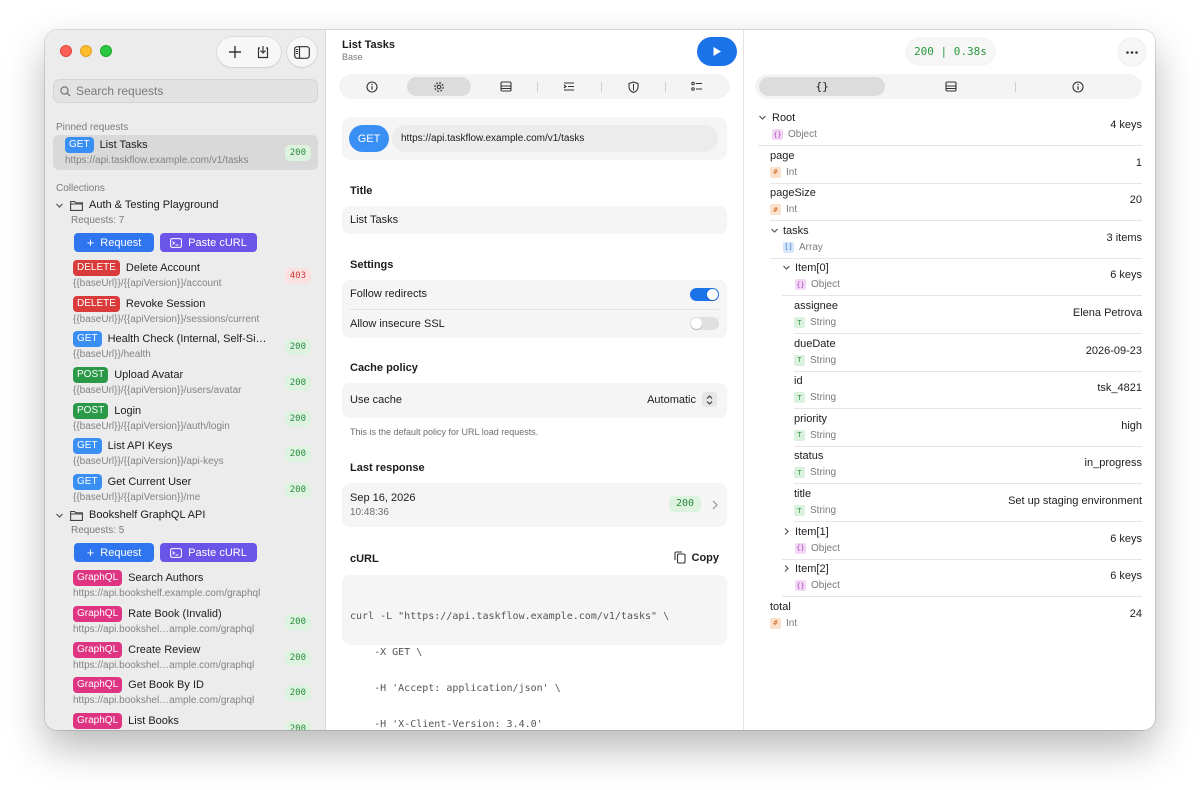 Image resolution: width=1200 pixels, height=790 pixels. I want to click on collection-header: Bookshelf GraphQL API, so click(130, 515).